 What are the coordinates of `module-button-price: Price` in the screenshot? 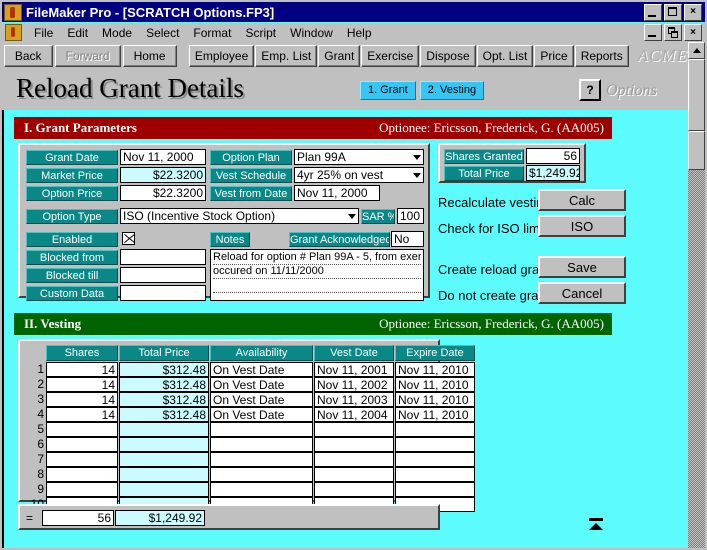 It's located at (554, 56).